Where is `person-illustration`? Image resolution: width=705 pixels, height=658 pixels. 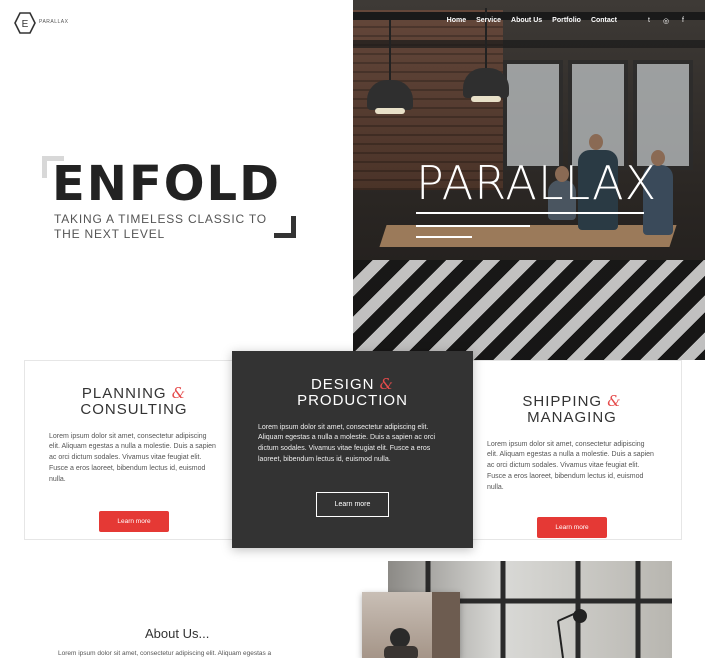 person-illustration is located at coordinates (422, 625).